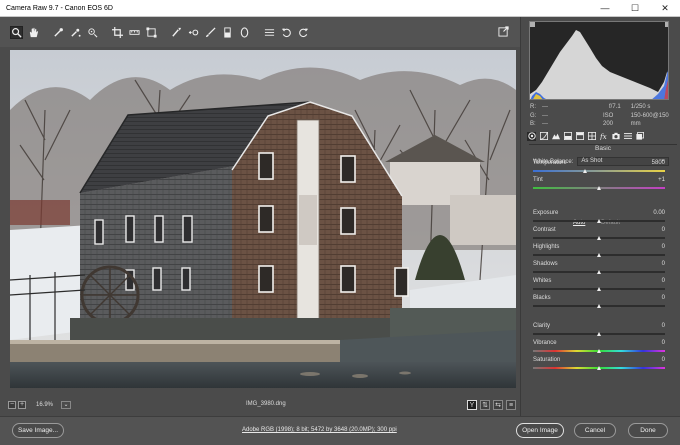  What do you see at coordinates (547, 360) in the screenshot?
I see `saturation-label: Saturation` at bounding box center [547, 360].